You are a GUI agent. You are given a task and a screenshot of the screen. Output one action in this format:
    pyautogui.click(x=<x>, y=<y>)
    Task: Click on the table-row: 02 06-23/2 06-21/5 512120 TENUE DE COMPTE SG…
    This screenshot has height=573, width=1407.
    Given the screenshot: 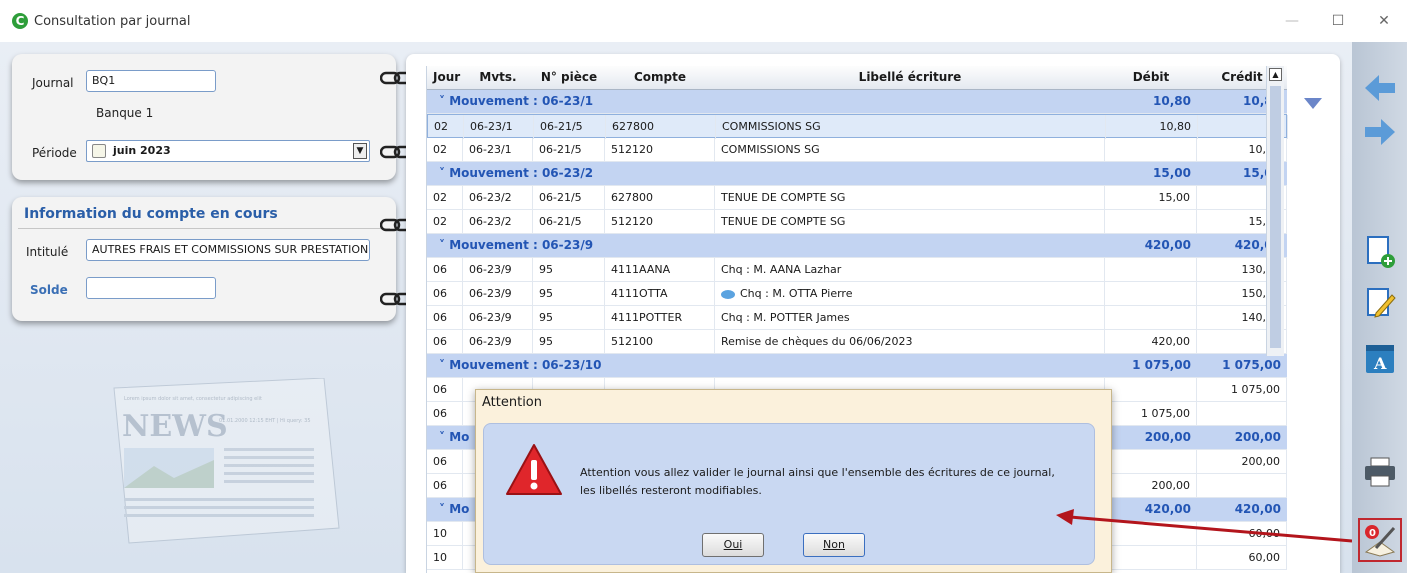 What is the action you would take?
    pyautogui.click(x=857, y=222)
    